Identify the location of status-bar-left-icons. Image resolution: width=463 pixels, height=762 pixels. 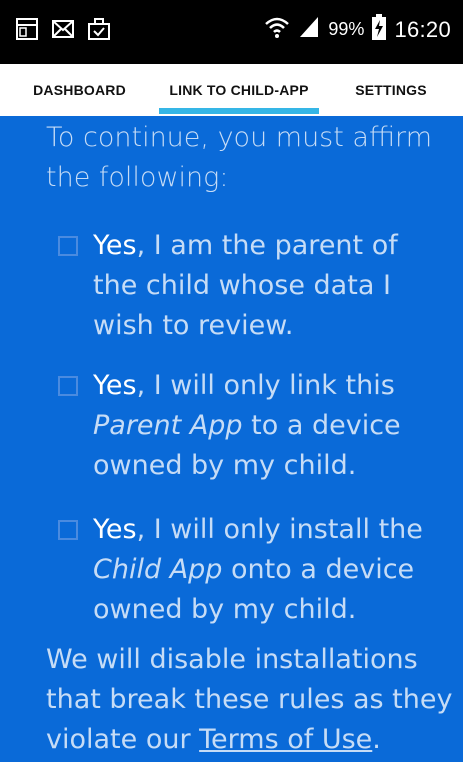
(63, 31).